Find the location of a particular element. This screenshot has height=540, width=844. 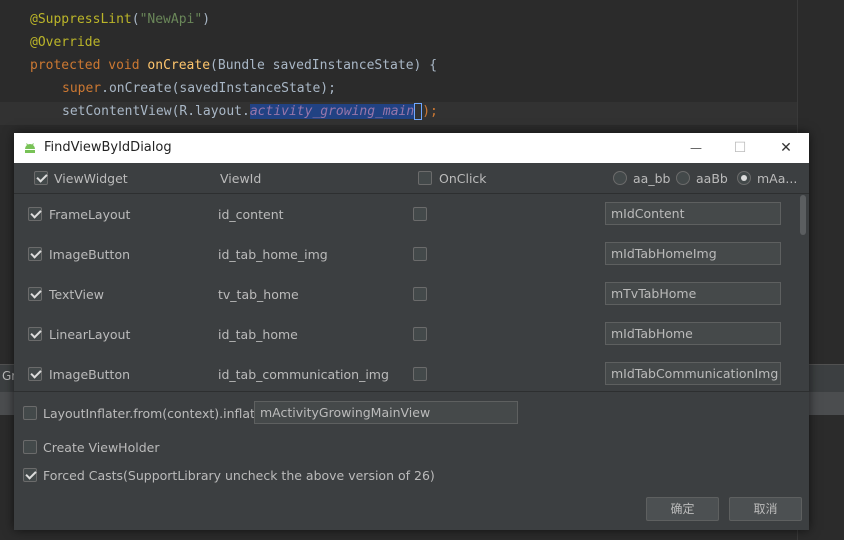

code-line-2: @Override is located at coordinates (65, 43).